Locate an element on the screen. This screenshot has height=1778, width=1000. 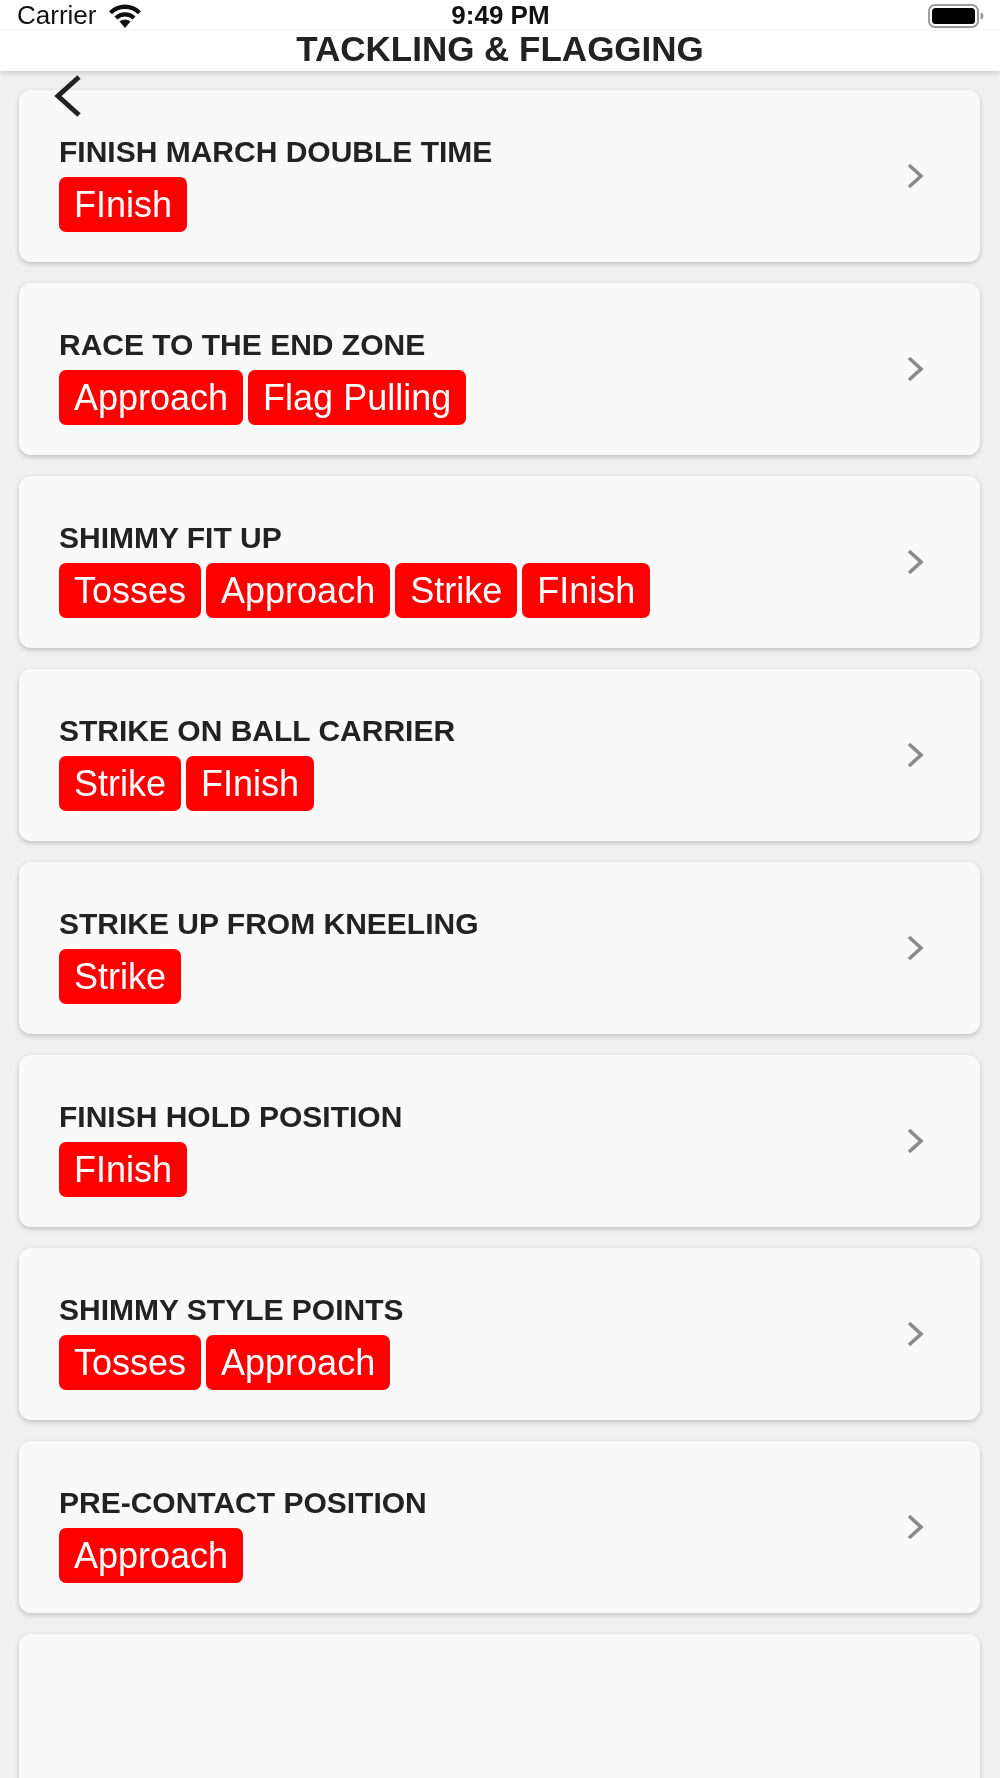
drill-card: SHIMMY STYLE POINTS Tosses Approach is located at coordinates (499, 1334).